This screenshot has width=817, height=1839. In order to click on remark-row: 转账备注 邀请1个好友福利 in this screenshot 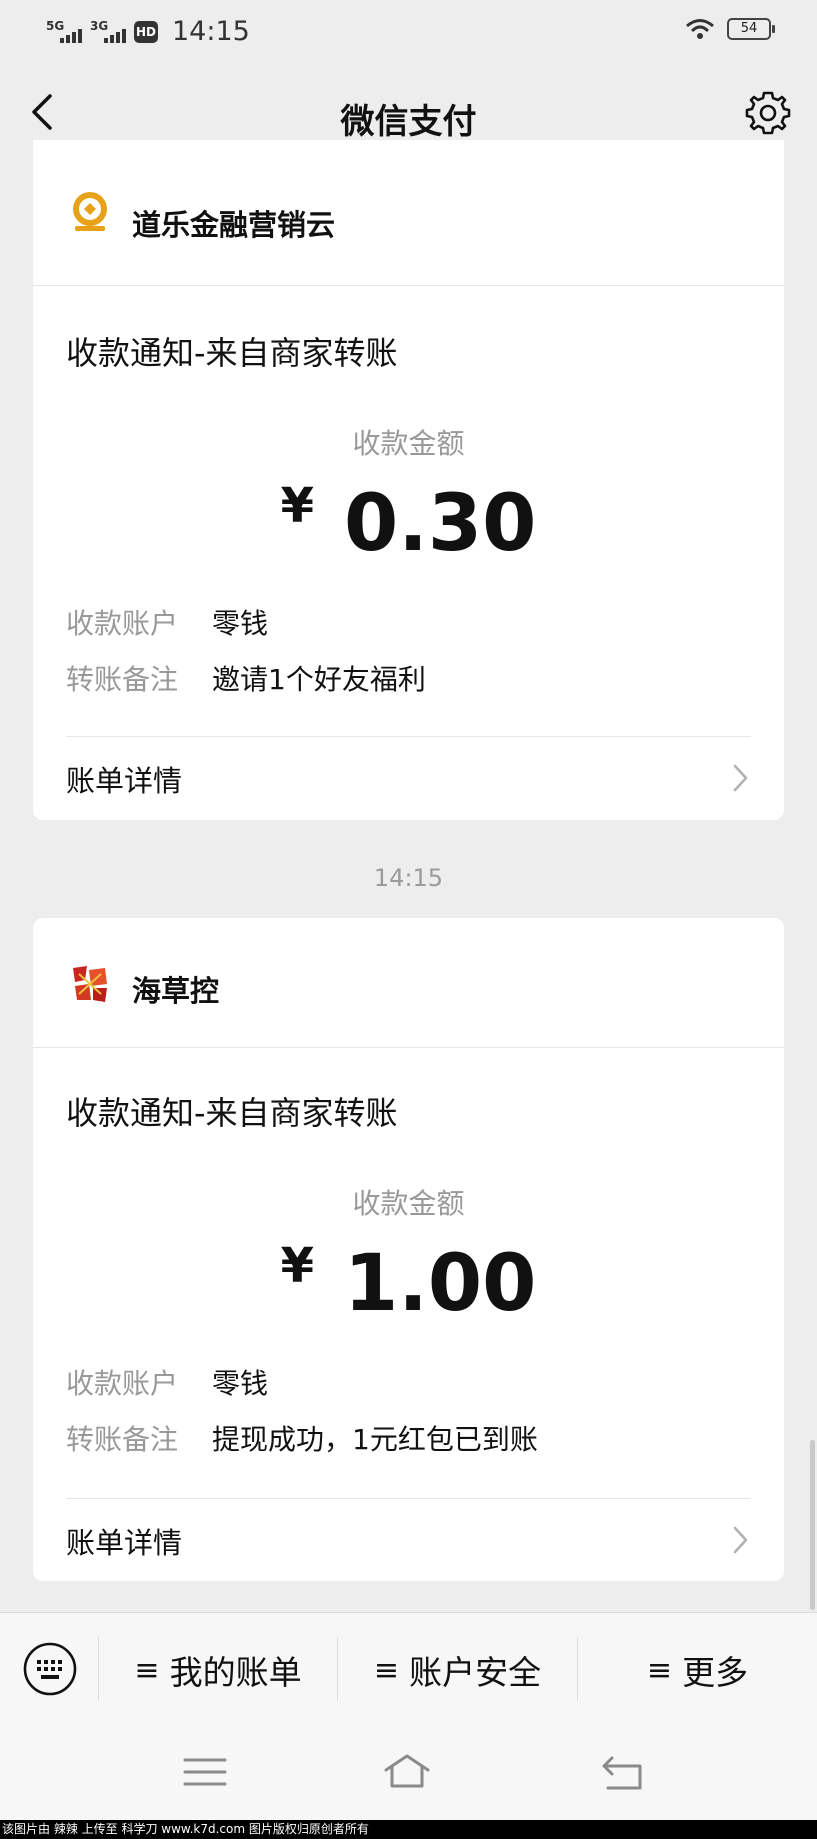, I will do `click(246, 678)`.